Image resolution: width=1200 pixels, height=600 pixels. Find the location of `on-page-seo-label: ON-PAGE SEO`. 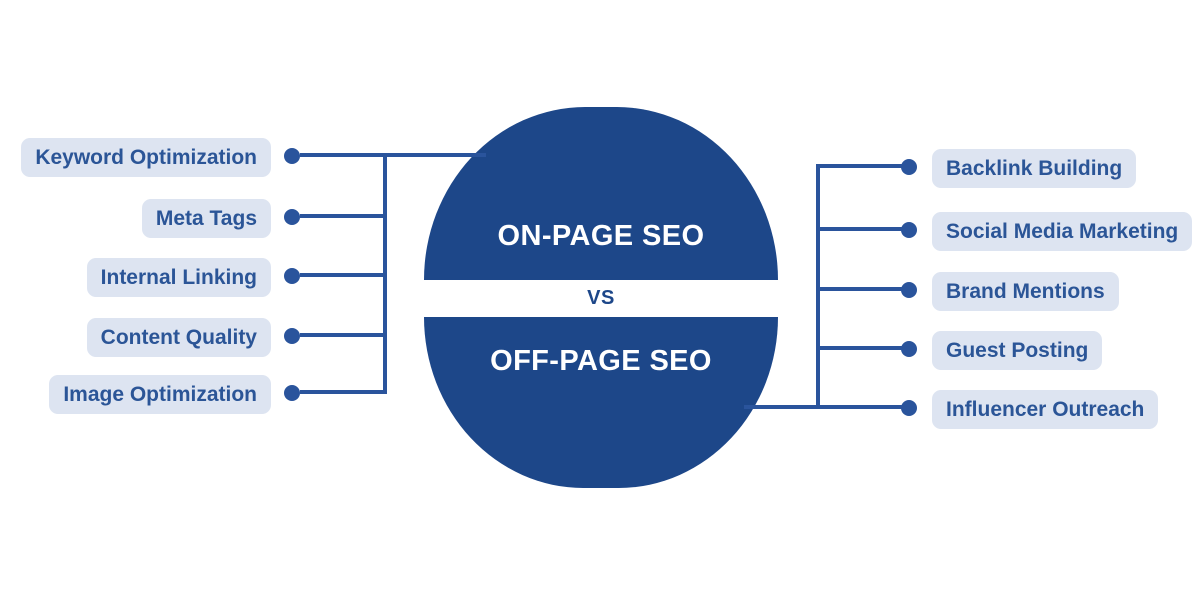

on-page-seo-label: ON-PAGE SEO is located at coordinates (601, 236).